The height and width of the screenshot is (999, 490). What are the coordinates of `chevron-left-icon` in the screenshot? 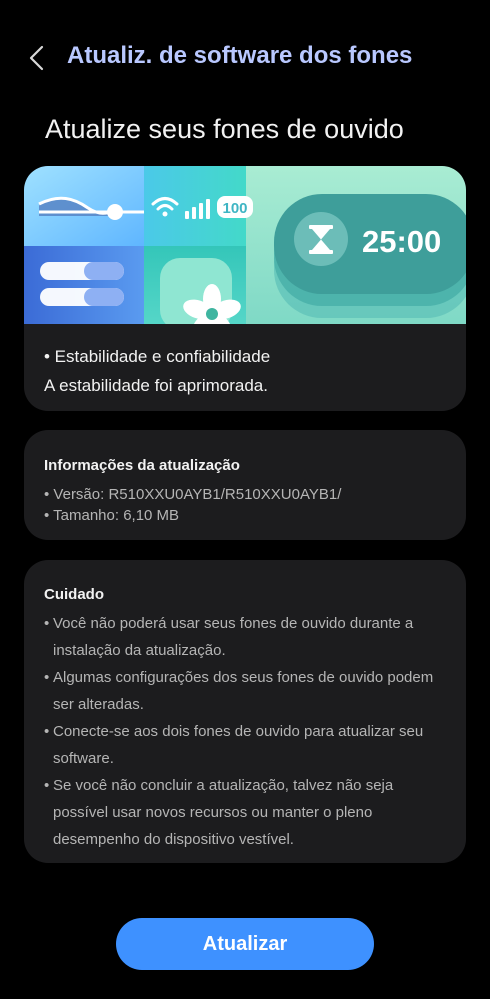 It's located at (38, 58).